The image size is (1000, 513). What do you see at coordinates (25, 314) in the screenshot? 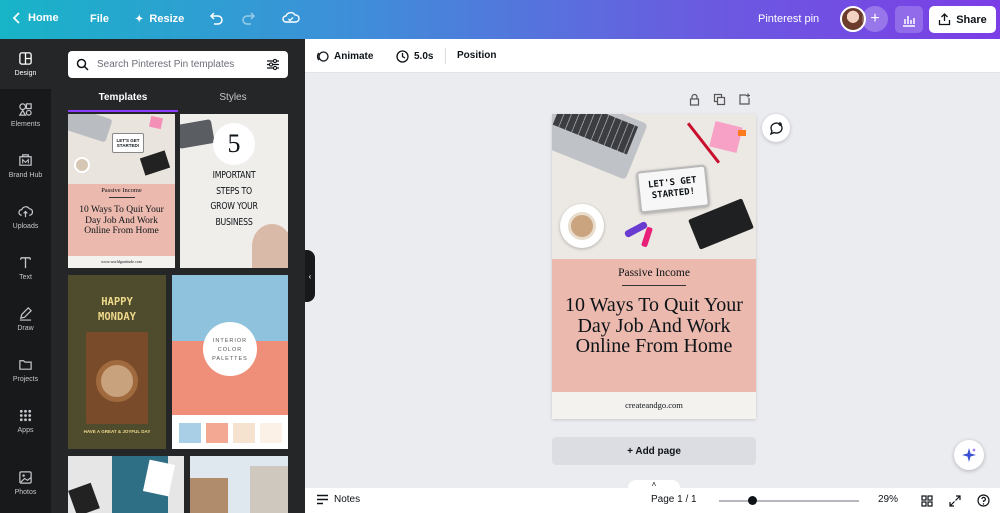
I see `pen-icon` at bounding box center [25, 314].